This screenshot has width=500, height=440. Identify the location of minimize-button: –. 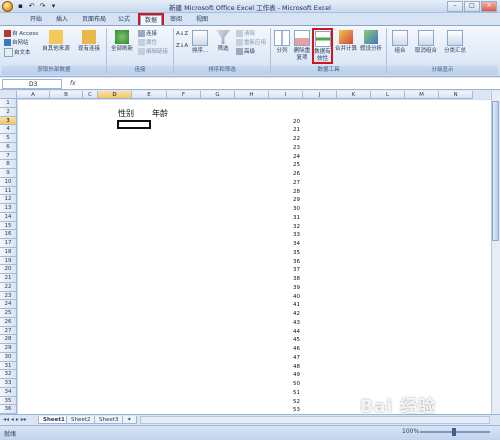
(455, 6).